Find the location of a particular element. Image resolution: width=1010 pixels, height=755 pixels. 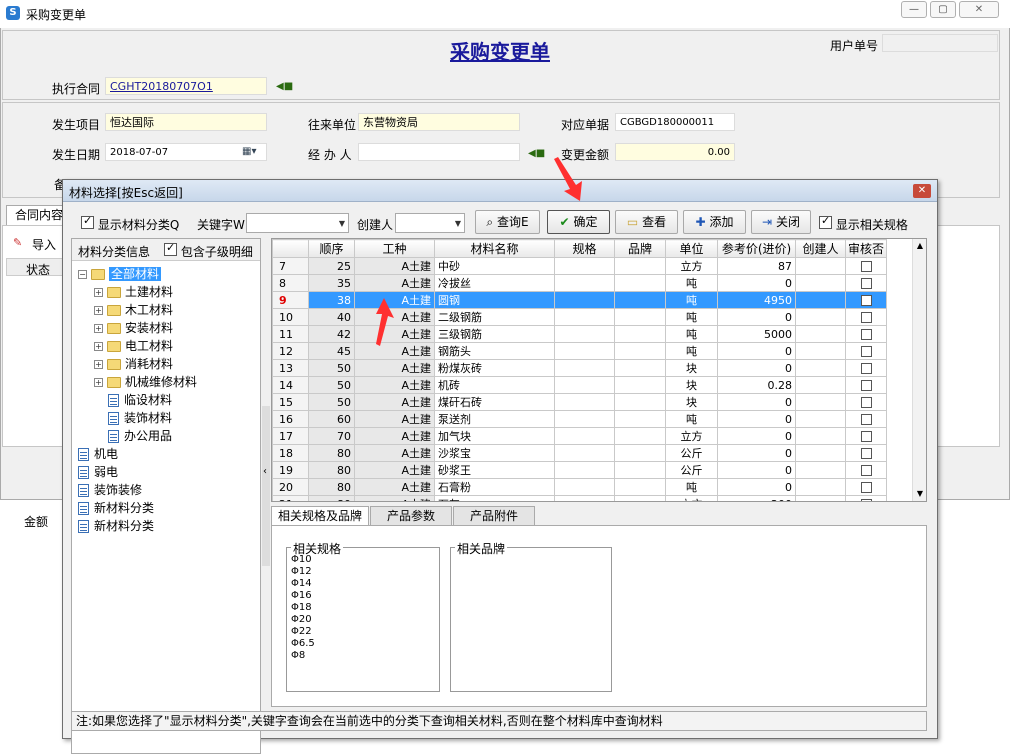

tree-node: 新材料分类 is located at coordinates (116, 508).